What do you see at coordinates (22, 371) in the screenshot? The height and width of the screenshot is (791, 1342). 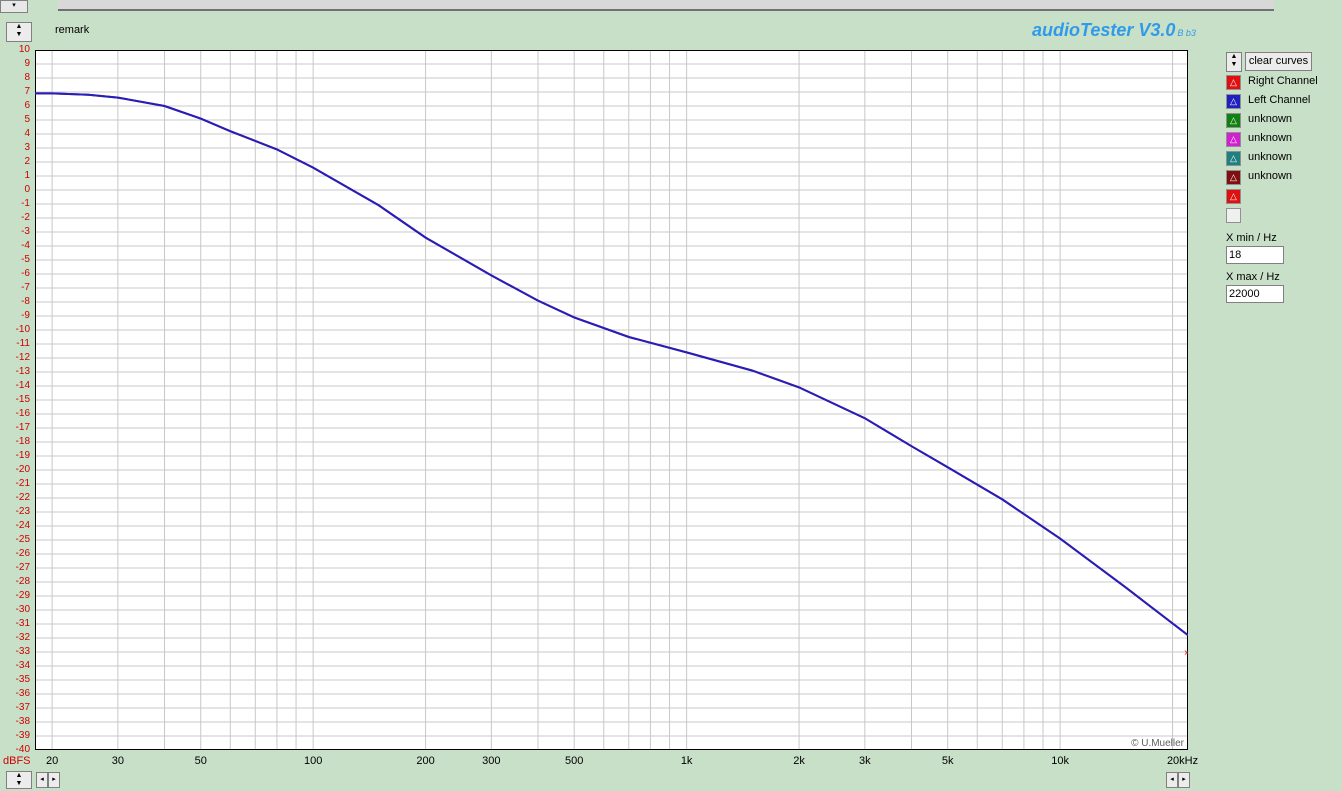 I see `y-tick-label: -13` at bounding box center [22, 371].